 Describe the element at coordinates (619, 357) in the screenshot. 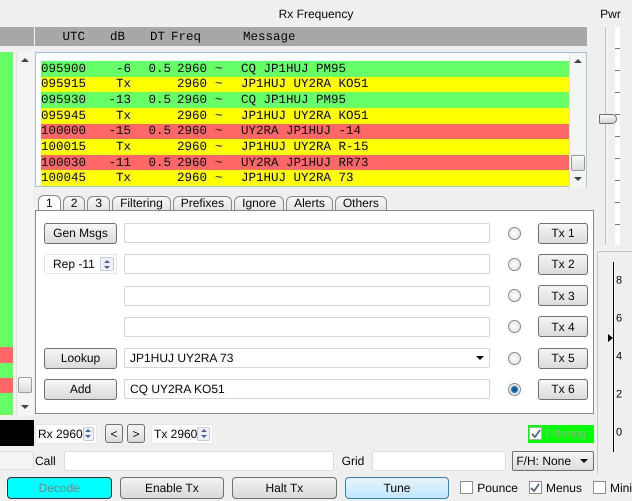

I see `meter-tick-label: 4` at that location.